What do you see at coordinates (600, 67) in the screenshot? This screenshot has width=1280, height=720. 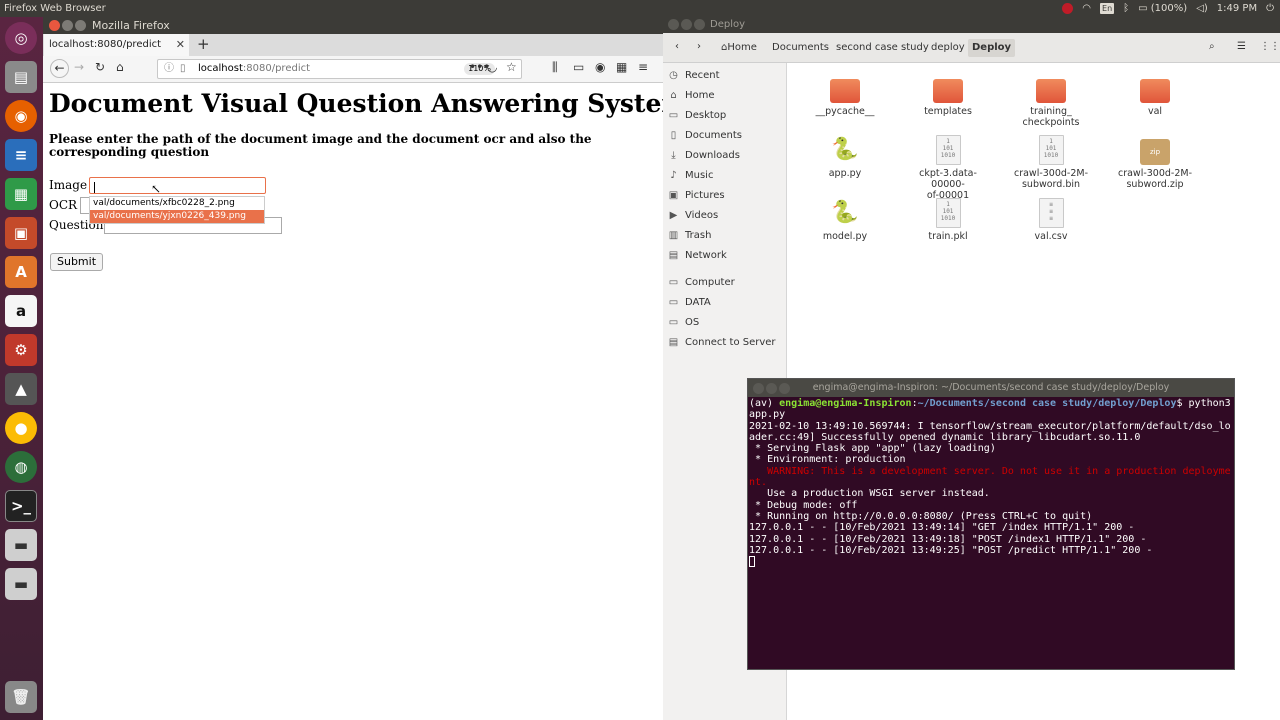 I see `account-icon: ◉` at bounding box center [600, 67].